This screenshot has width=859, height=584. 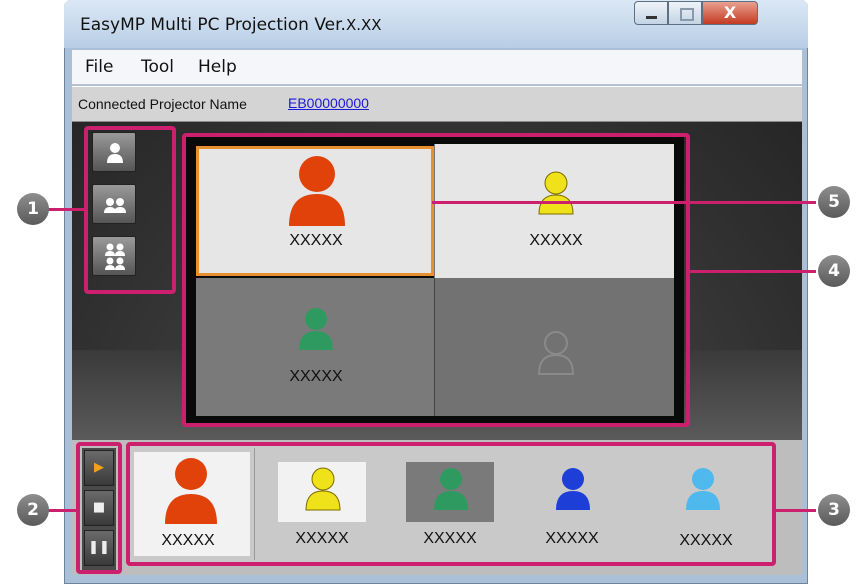 I want to click on menu-file: File, so click(x=99, y=67).